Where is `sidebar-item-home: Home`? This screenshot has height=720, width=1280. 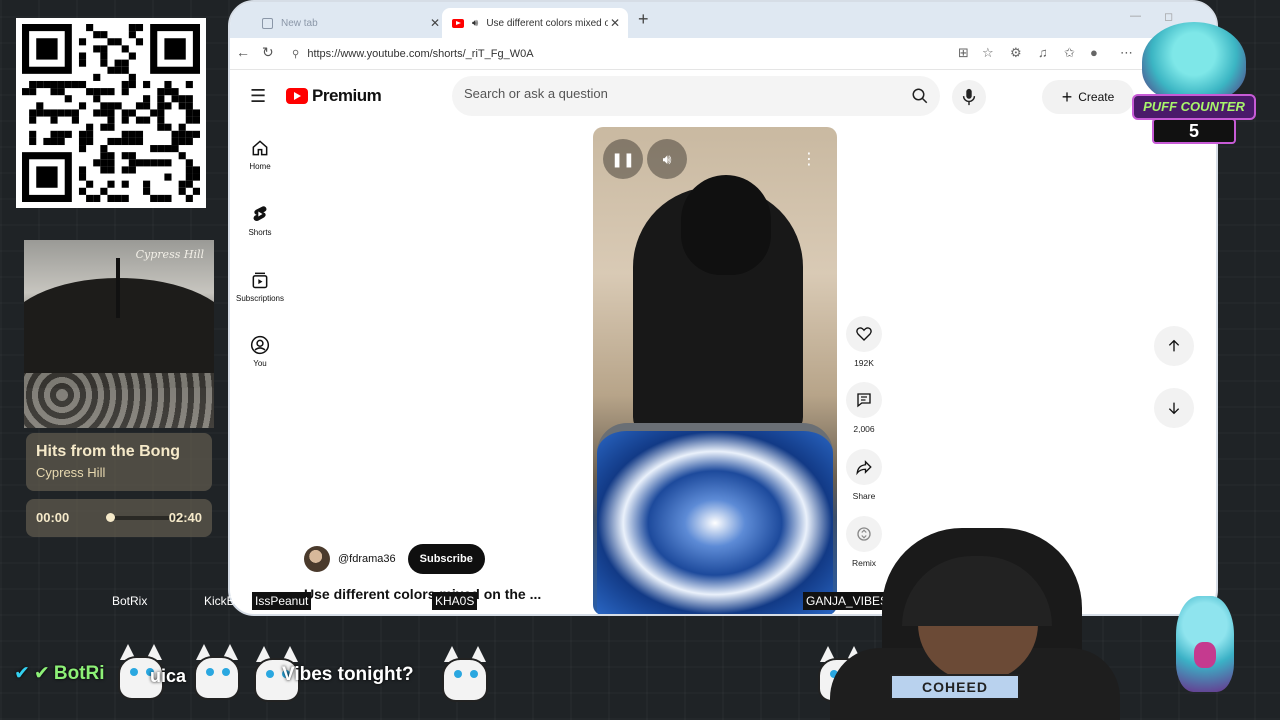
sidebar-item-home: Home is located at coordinates (260, 154).